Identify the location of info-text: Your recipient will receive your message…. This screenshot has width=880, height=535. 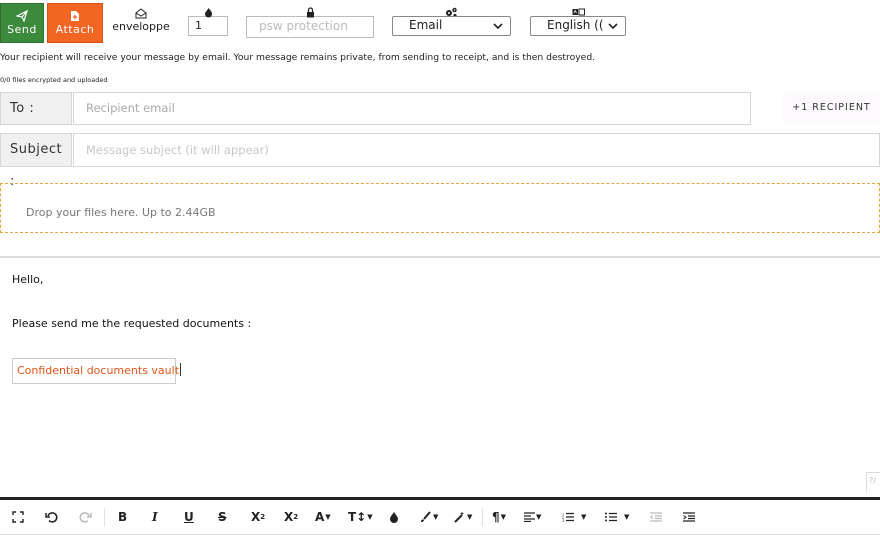
(298, 57).